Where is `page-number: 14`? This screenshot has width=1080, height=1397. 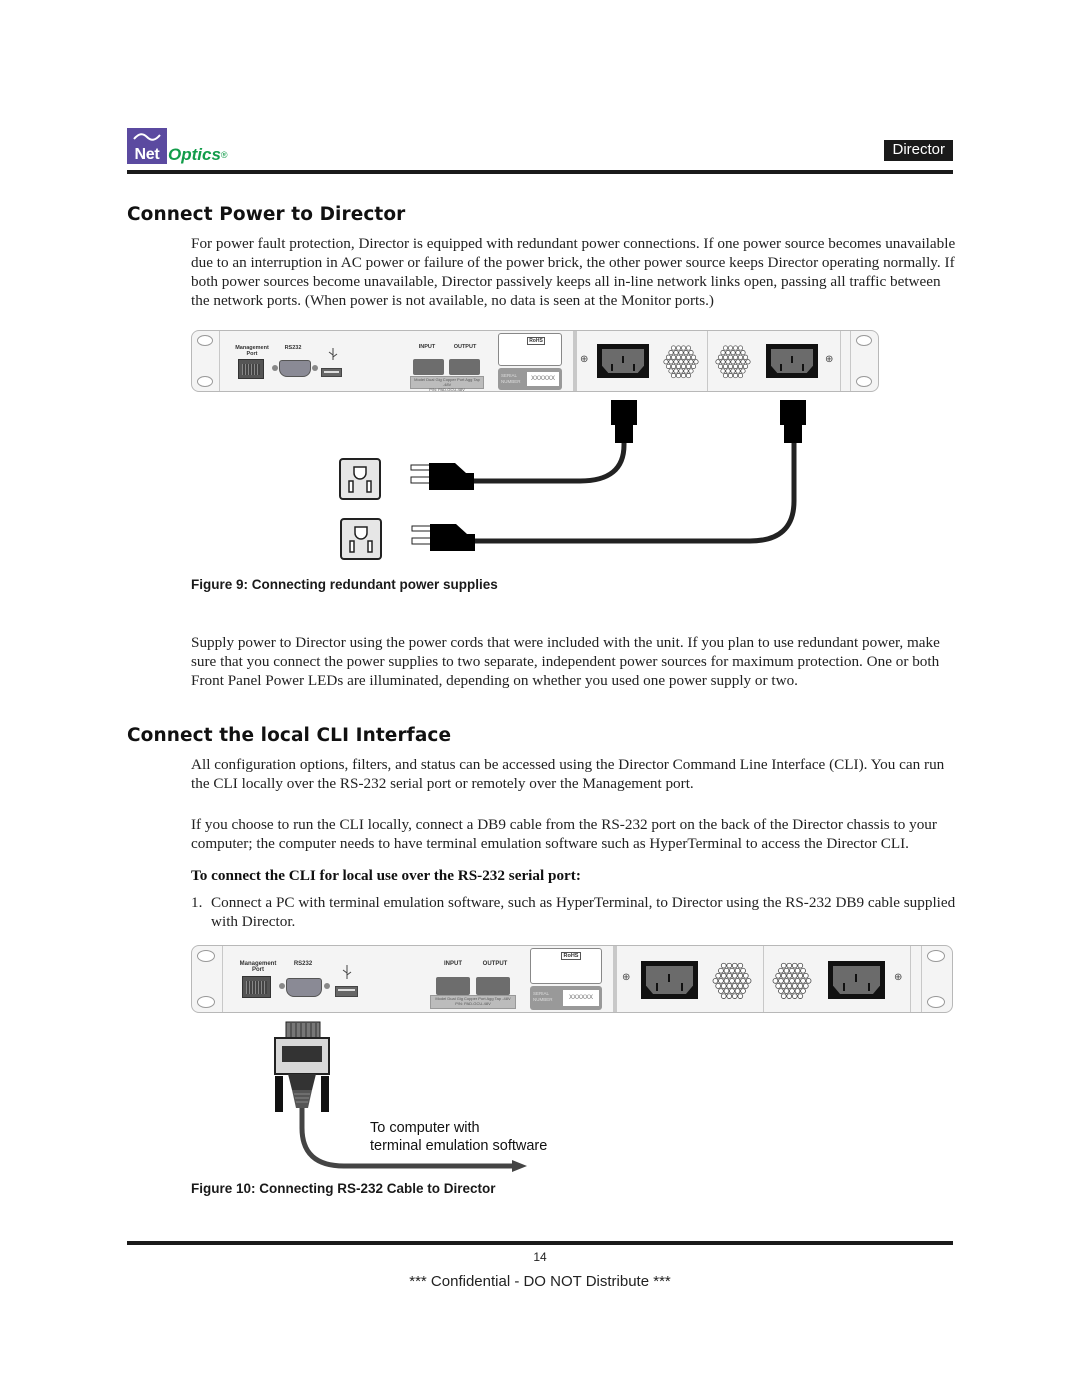 page-number: 14 is located at coordinates (540, 1257).